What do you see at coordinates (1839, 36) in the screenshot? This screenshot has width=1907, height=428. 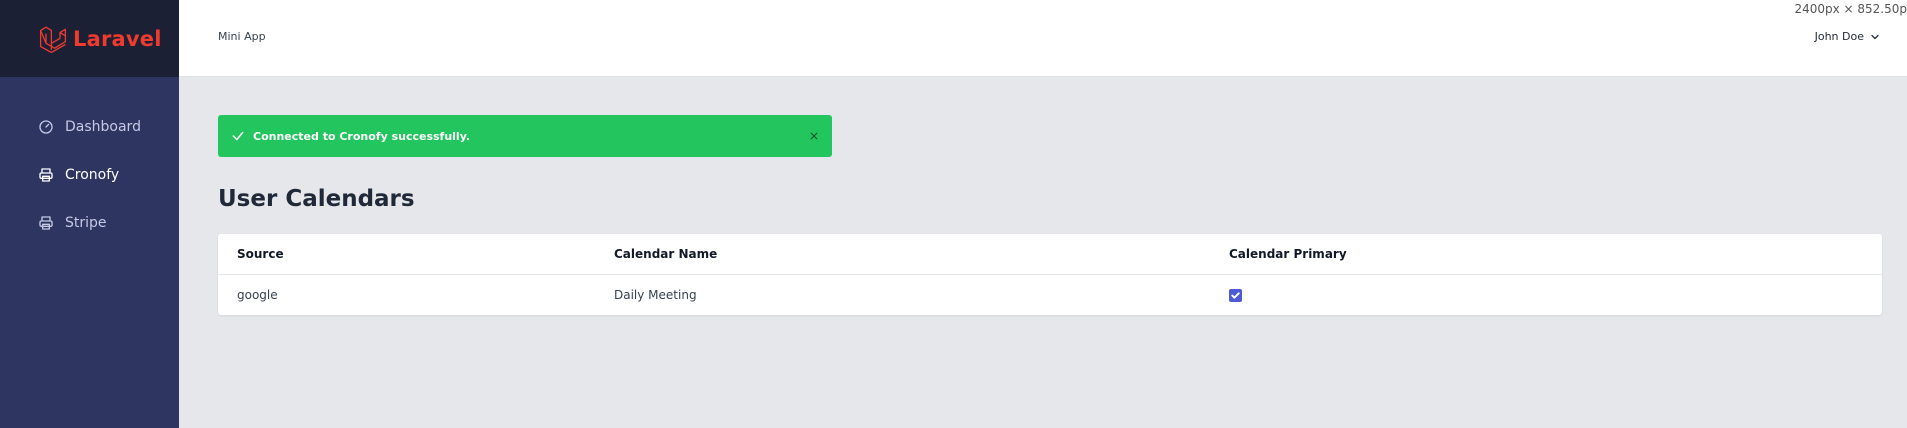 I see `user-name: John Doe` at bounding box center [1839, 36].